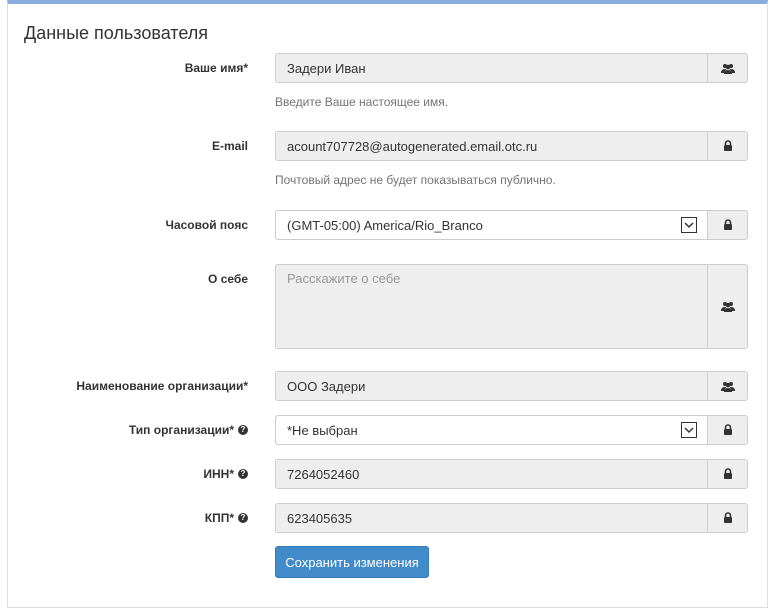 The image size is (770, 608). I want to click on org-name-input-group: ООО Задери, so click(511, 386).